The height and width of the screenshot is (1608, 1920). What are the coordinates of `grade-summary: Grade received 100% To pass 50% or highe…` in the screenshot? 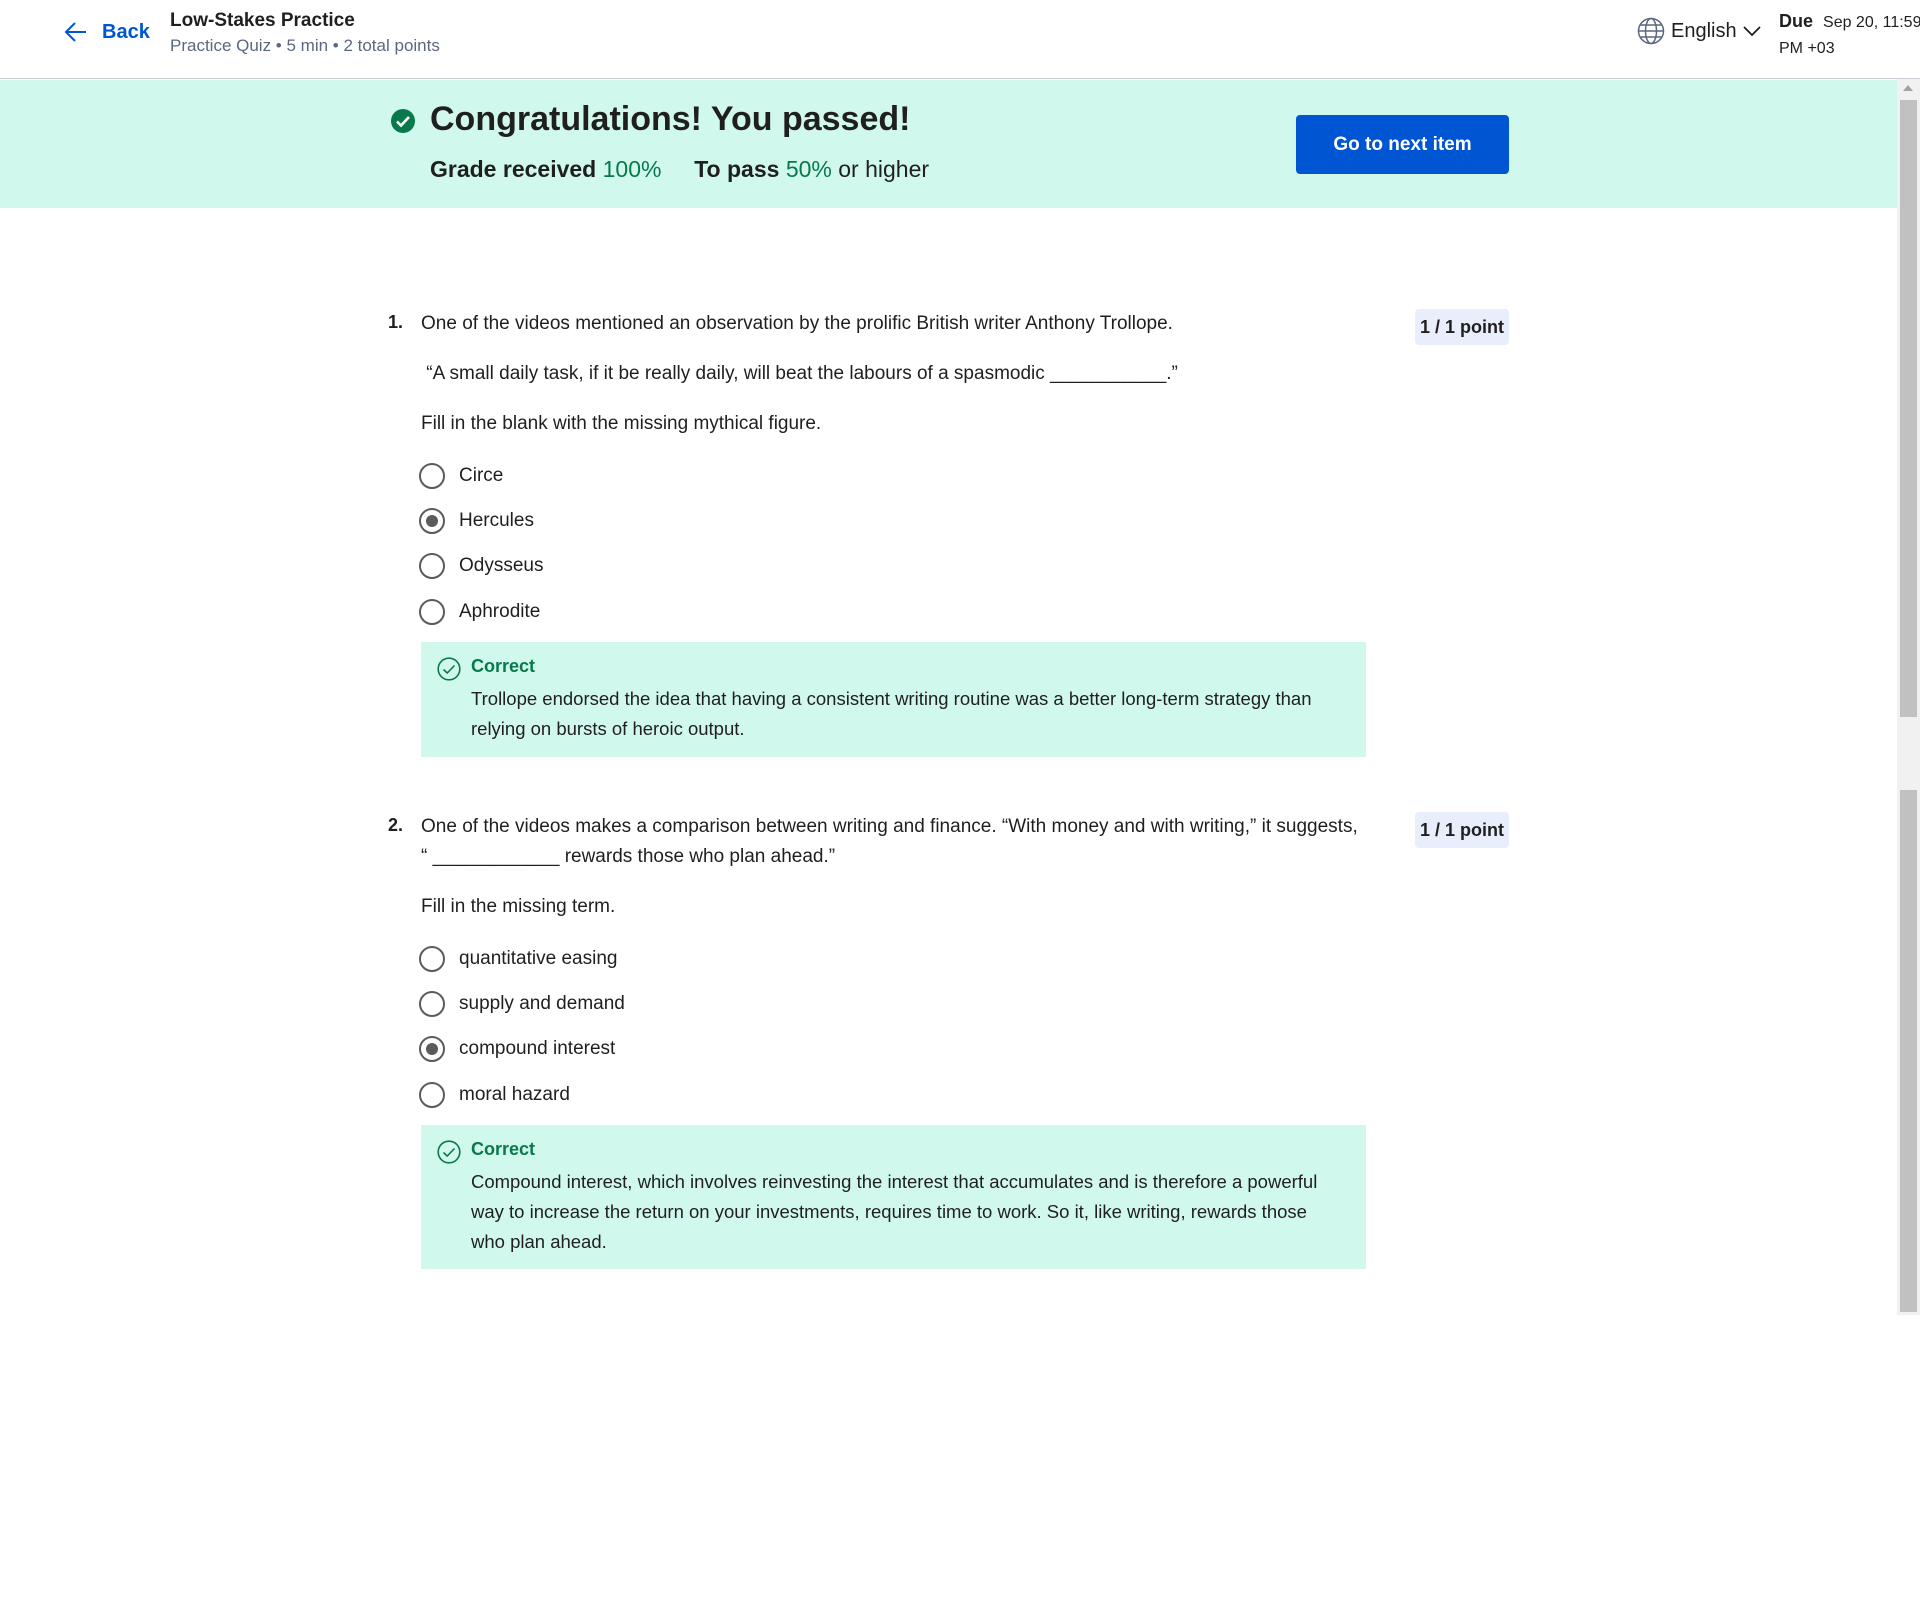 It's located at (679, 169).